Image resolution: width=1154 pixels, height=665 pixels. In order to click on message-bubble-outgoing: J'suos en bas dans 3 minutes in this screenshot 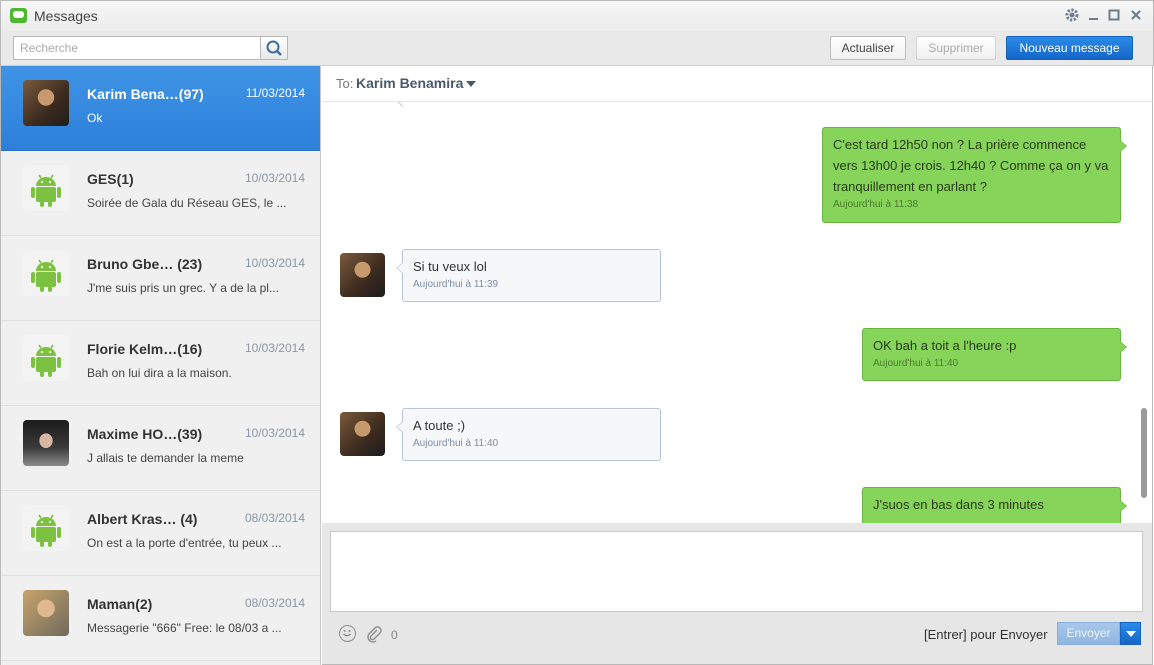, I will do `click(994, 505)`.